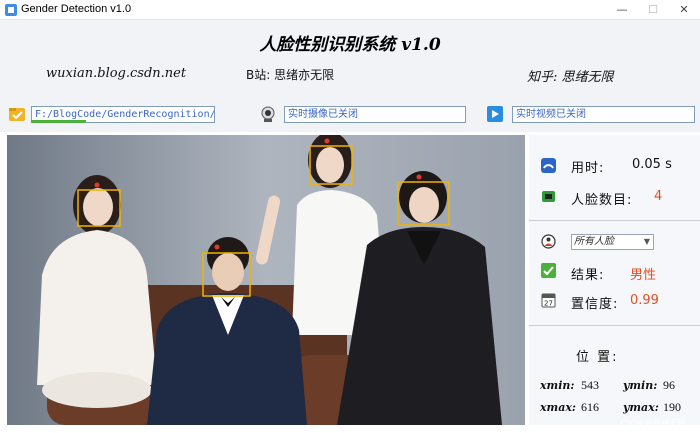 The width and height of the screenshot is (700, 433). What do you see at coordinates (268, 114) in the screenshot?
I see `camera-icon` at bounding box center [268, 114].